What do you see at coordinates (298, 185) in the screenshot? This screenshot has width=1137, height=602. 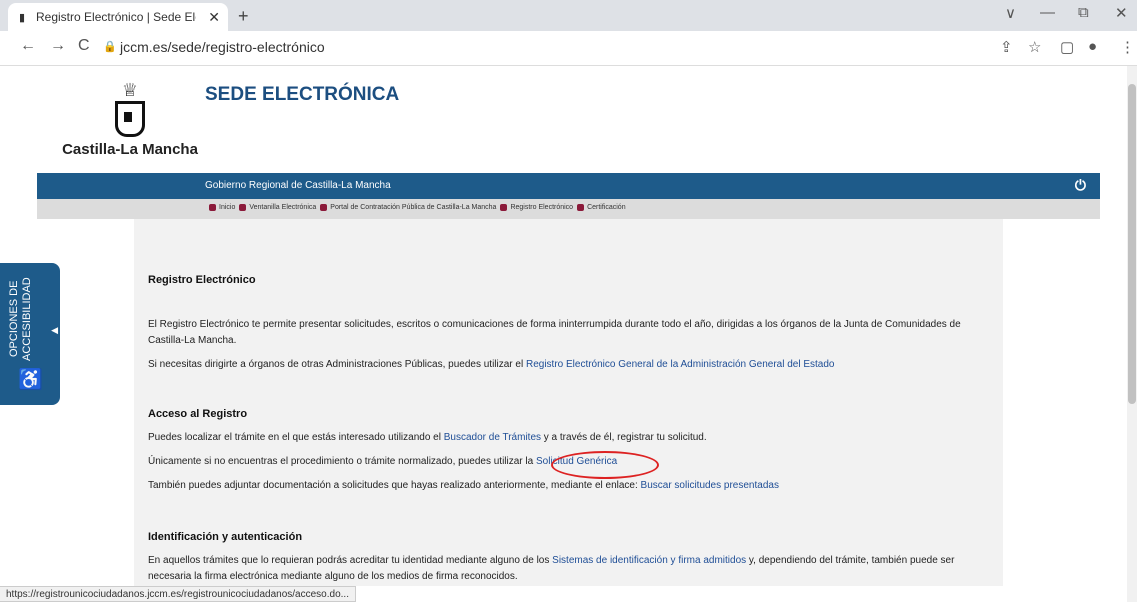 I see `government-bar-text: Gobierno Regional de Castilla-La Mancha` at bounding box center [298, 185].